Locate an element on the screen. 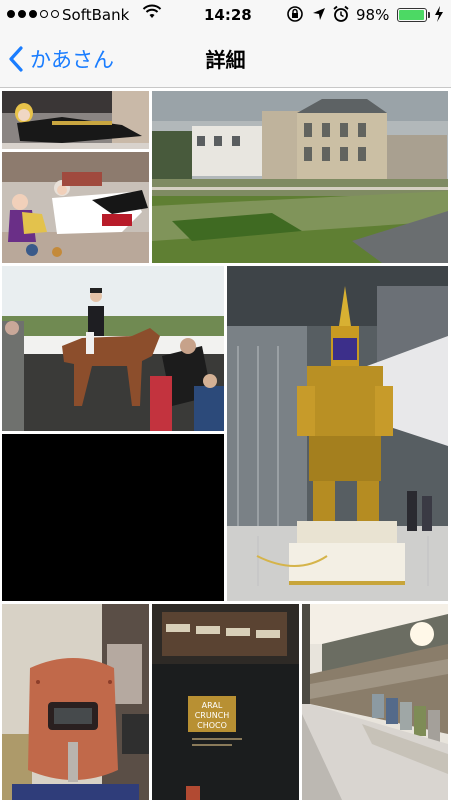  photo-welding-mask is located at coordinates (75, 702).